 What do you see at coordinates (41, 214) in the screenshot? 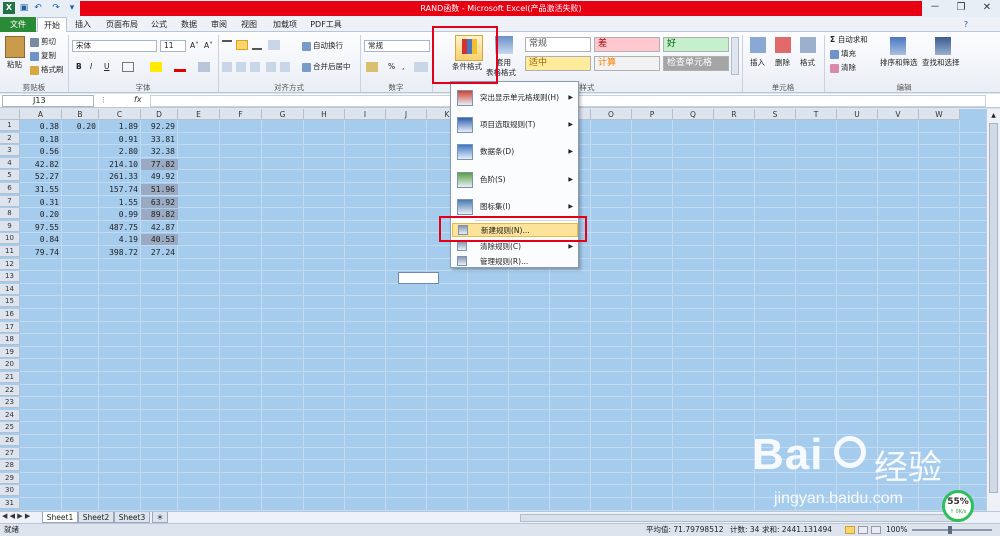
I see `cell-a8: 0.20` at bounding box center [41, 214].